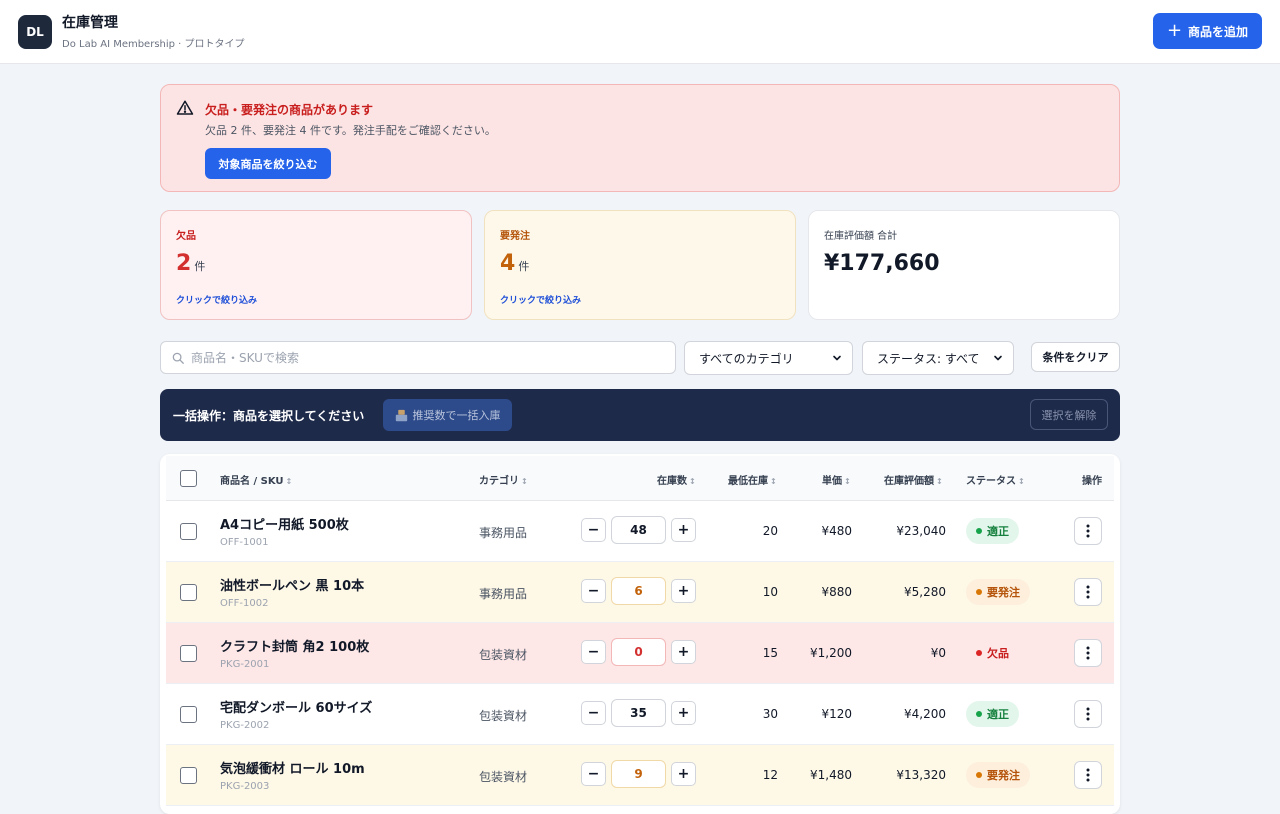 The image size is (1280, 814). I want to click on column-header-status: ステータス ↕, so click(995, 479).